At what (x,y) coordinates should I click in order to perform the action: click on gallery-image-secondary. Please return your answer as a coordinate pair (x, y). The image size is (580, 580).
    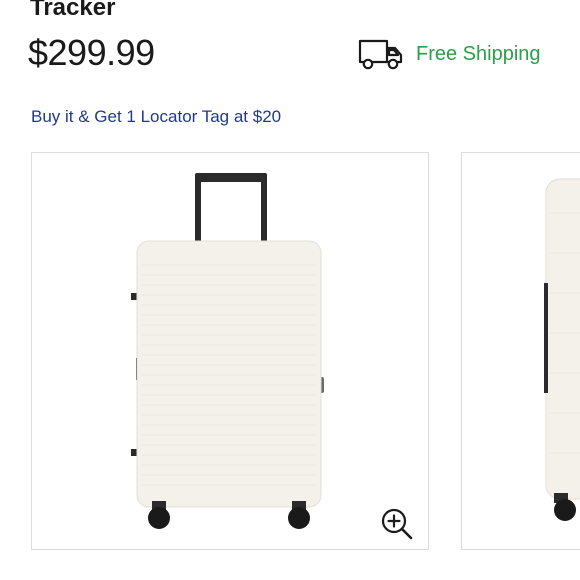
    Looking at the image, I should click on (520, 351).